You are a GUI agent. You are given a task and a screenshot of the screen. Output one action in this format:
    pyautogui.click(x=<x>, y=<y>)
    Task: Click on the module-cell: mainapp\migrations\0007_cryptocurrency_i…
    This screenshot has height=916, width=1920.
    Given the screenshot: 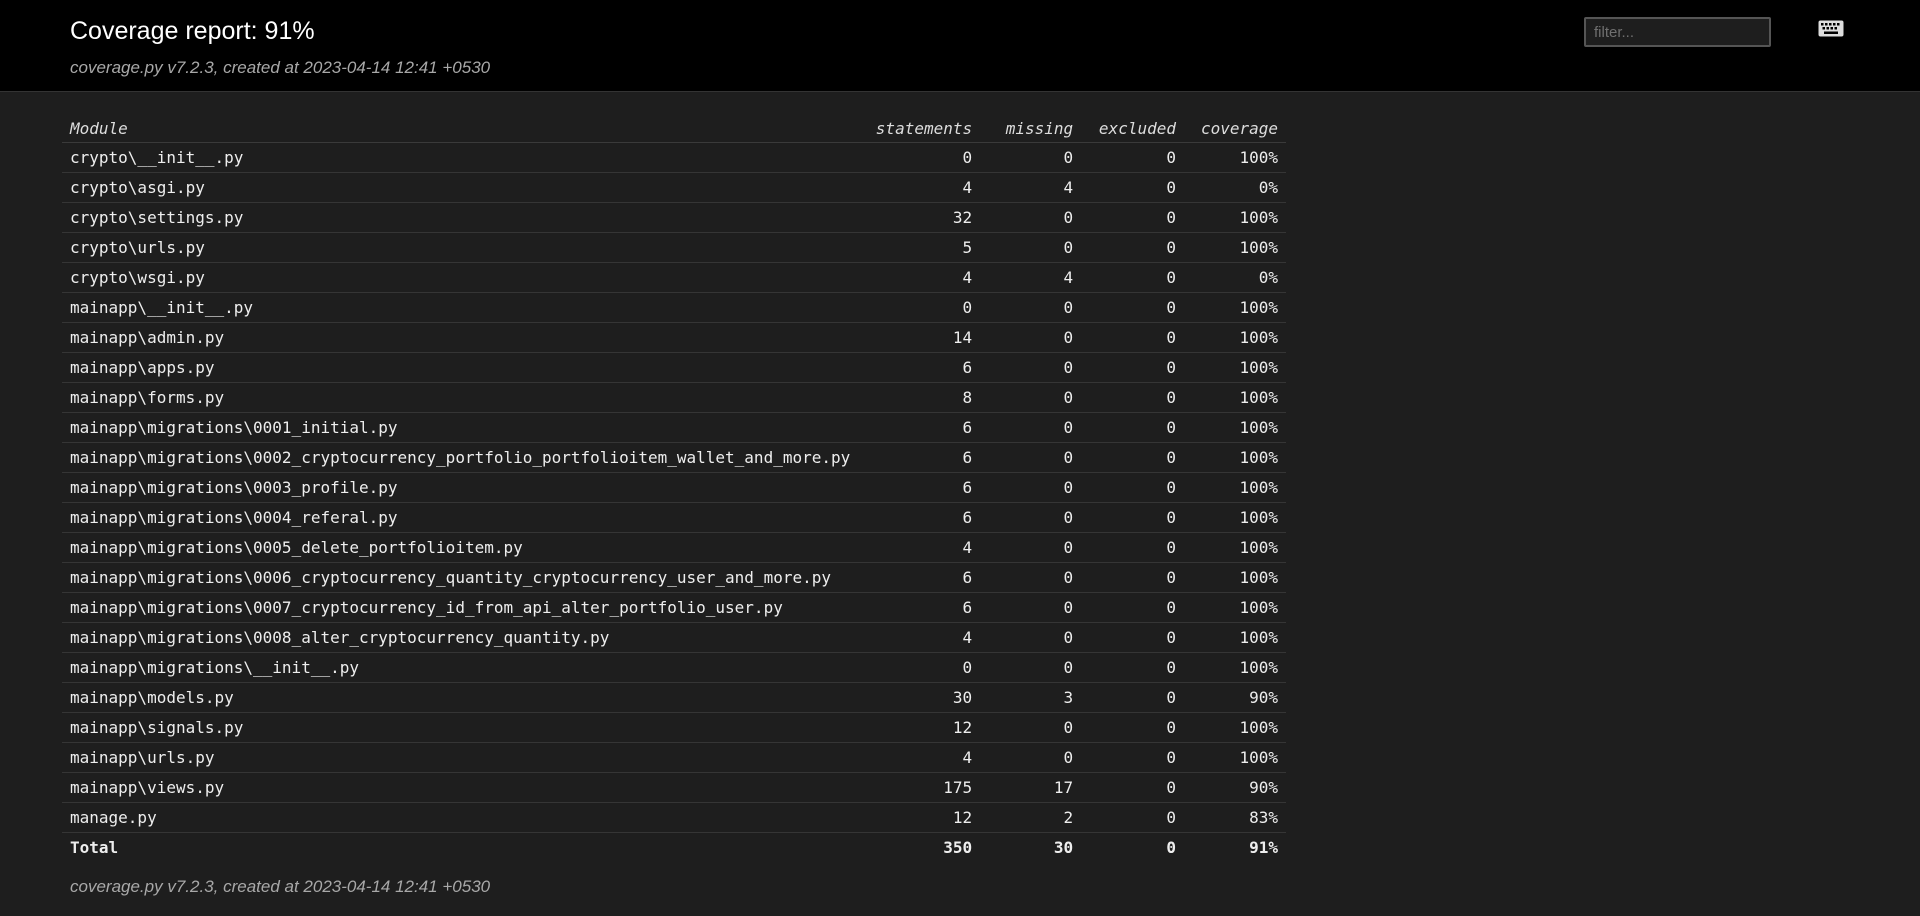 What is the action you would take?
    pyautogui.click(x=460, y=607)
    